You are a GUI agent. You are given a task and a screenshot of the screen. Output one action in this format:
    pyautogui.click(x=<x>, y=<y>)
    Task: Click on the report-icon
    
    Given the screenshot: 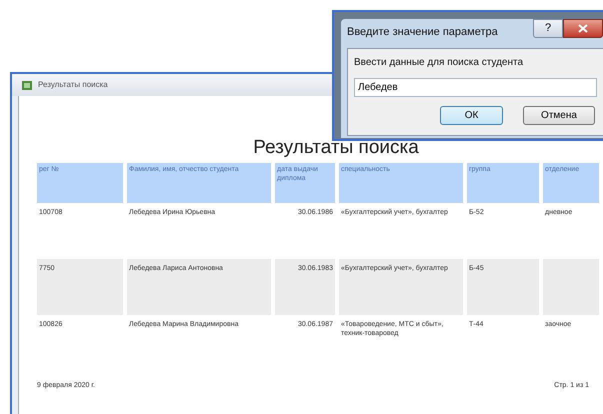 What is the action you would take?
    pyautogui.click(x=27, y=85)
    